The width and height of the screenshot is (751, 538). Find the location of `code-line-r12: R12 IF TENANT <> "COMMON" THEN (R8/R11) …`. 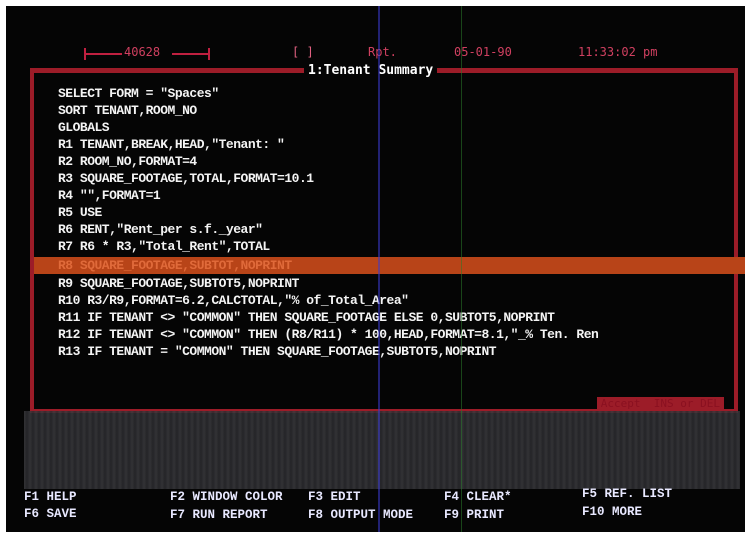

code-line-r12: R12 IF TENANT <> "COMMON" THEN (R8/R11) … is located at coordinates (388, 334).